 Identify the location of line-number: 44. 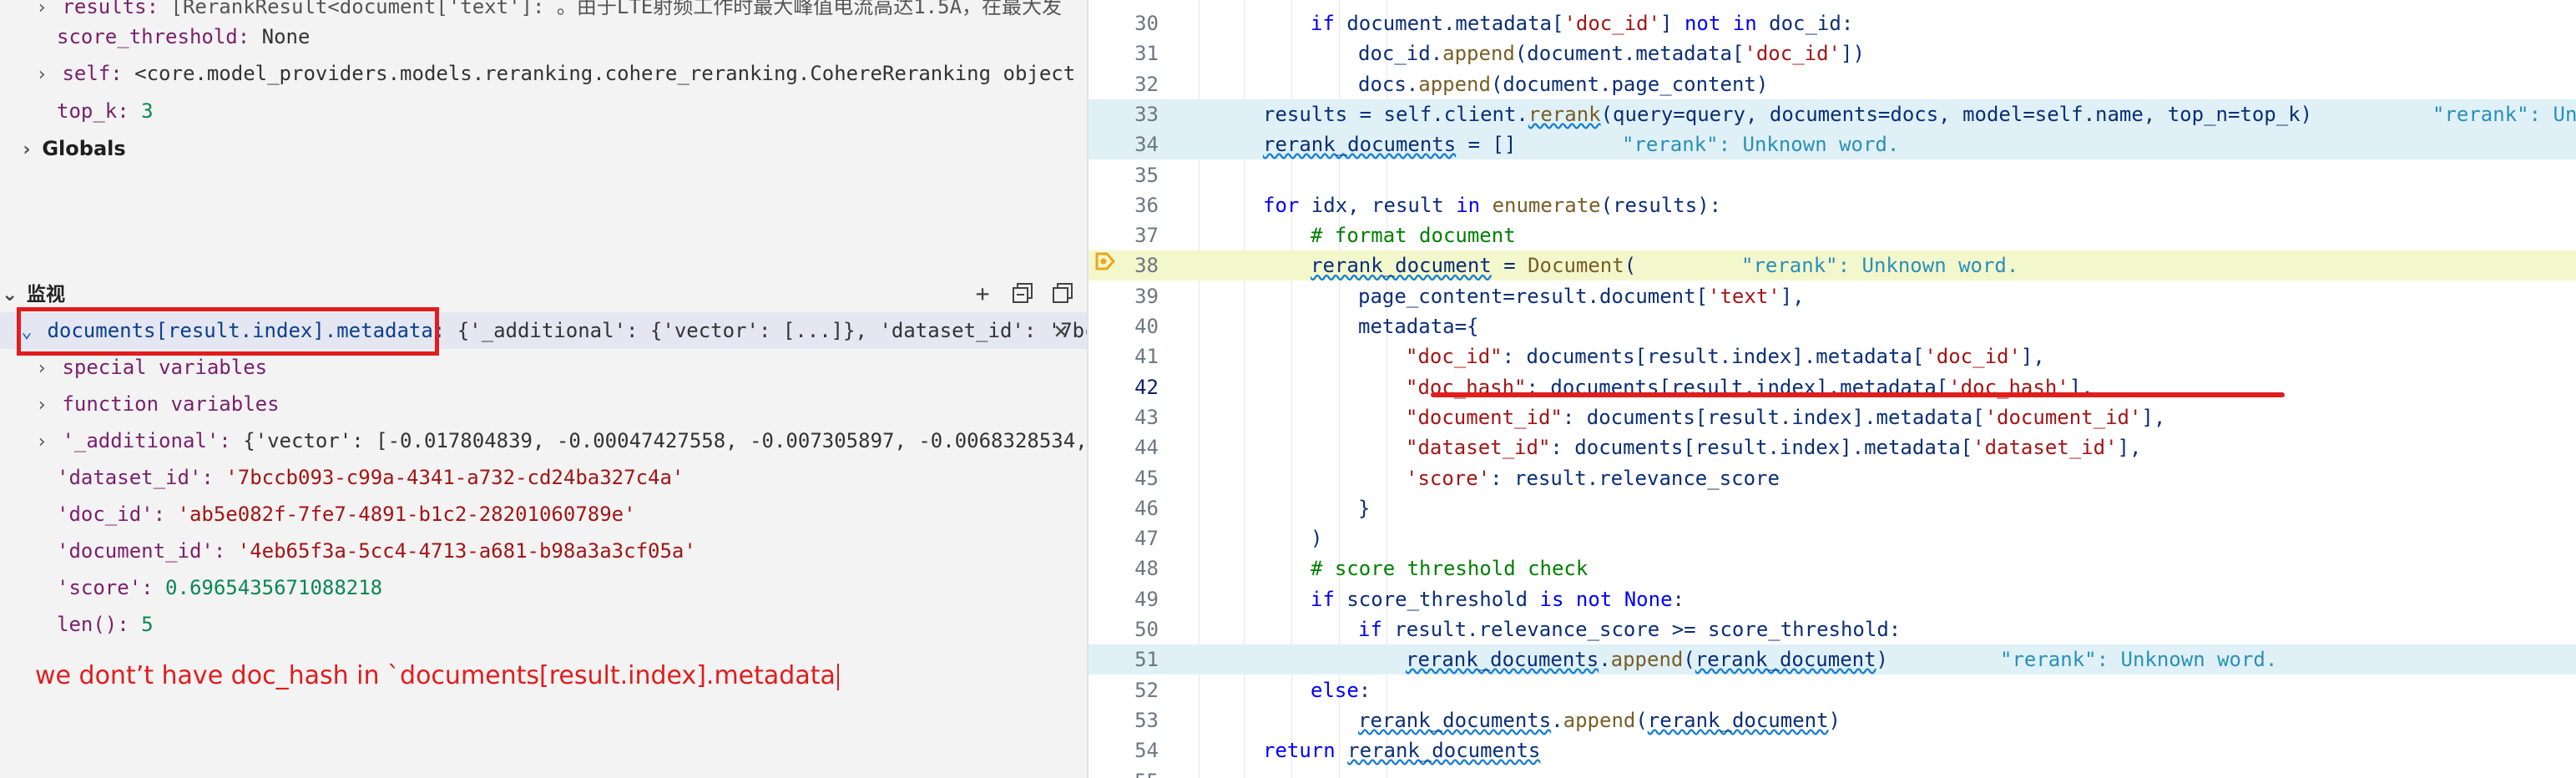
(1123, 447).